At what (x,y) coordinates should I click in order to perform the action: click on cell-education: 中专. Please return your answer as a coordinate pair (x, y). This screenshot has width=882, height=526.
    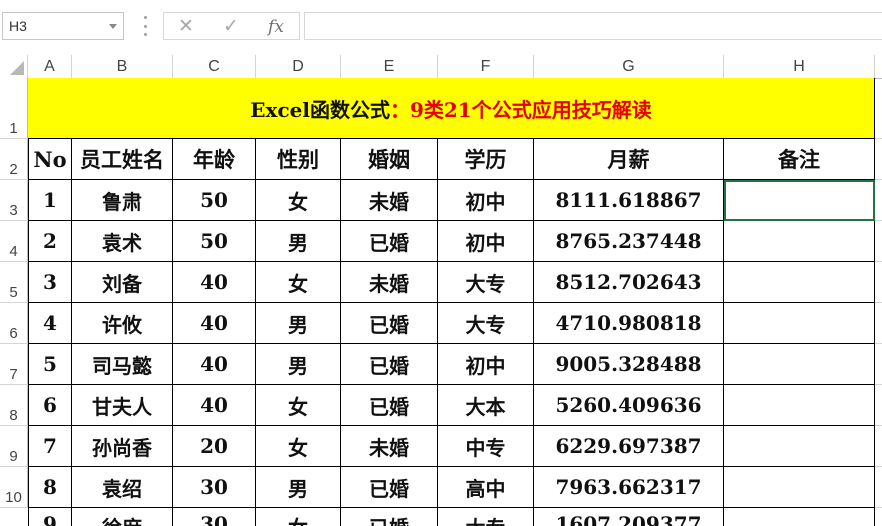
    Looking at the image, I should click on (486, 446).